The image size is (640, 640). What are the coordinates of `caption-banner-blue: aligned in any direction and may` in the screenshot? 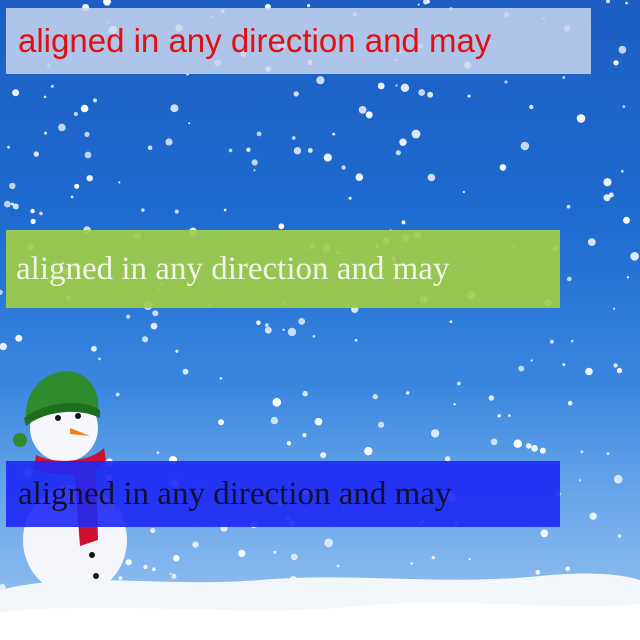 It's located at (283, 494).